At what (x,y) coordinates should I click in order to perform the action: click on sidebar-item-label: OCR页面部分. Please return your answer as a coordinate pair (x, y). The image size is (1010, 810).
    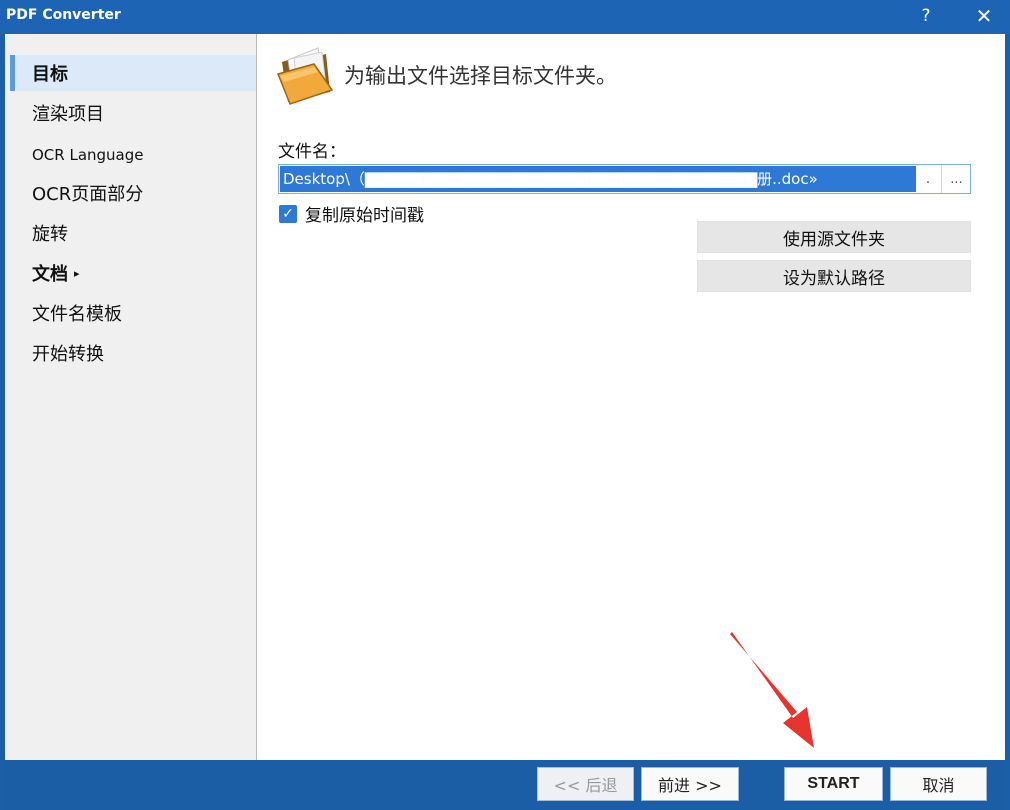
    Looking at the image, I should click on (88, 194).